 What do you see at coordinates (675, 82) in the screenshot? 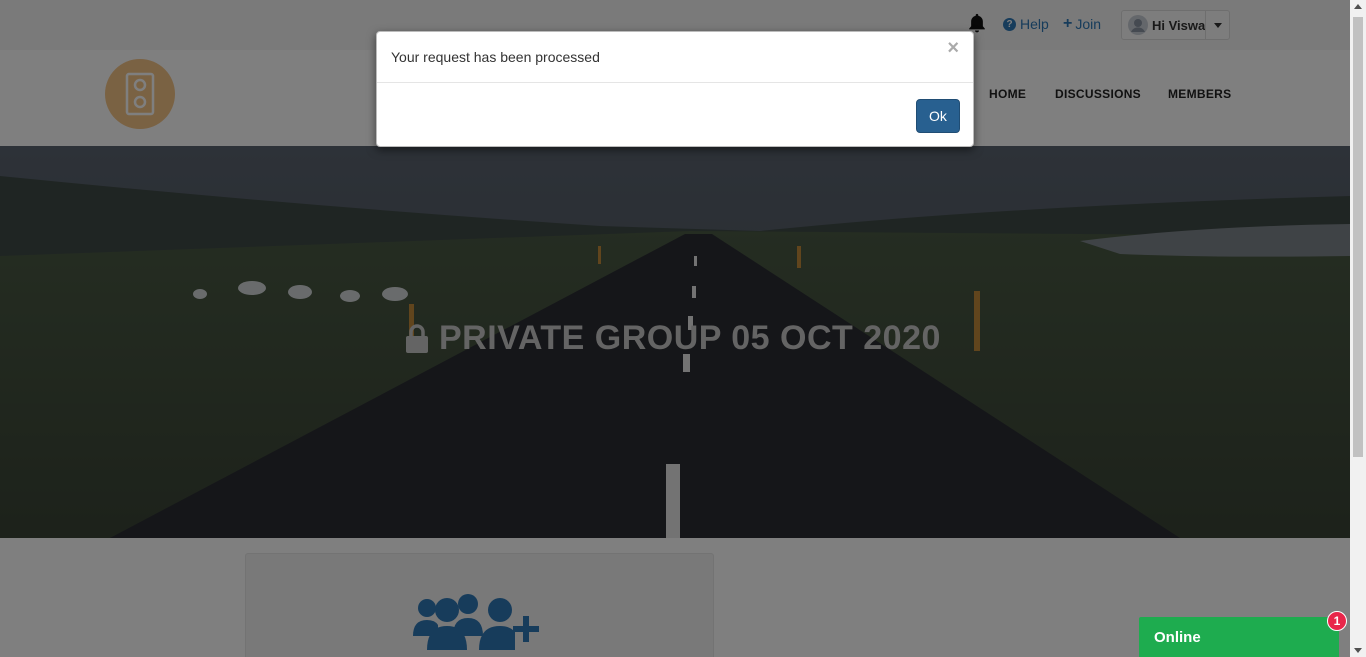
I see `dialog-divider` at bounding box center [675, 82].